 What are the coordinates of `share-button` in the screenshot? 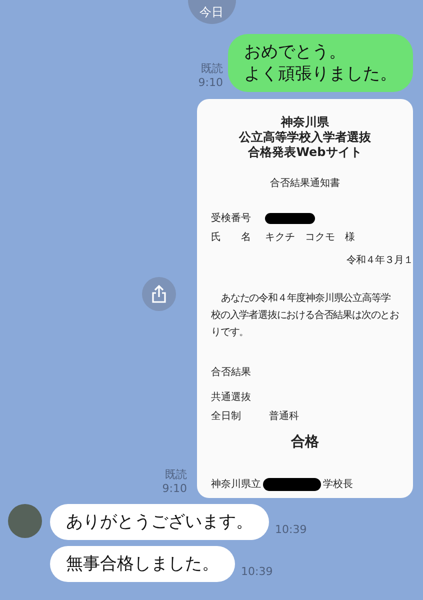 It's located at (159, 294).